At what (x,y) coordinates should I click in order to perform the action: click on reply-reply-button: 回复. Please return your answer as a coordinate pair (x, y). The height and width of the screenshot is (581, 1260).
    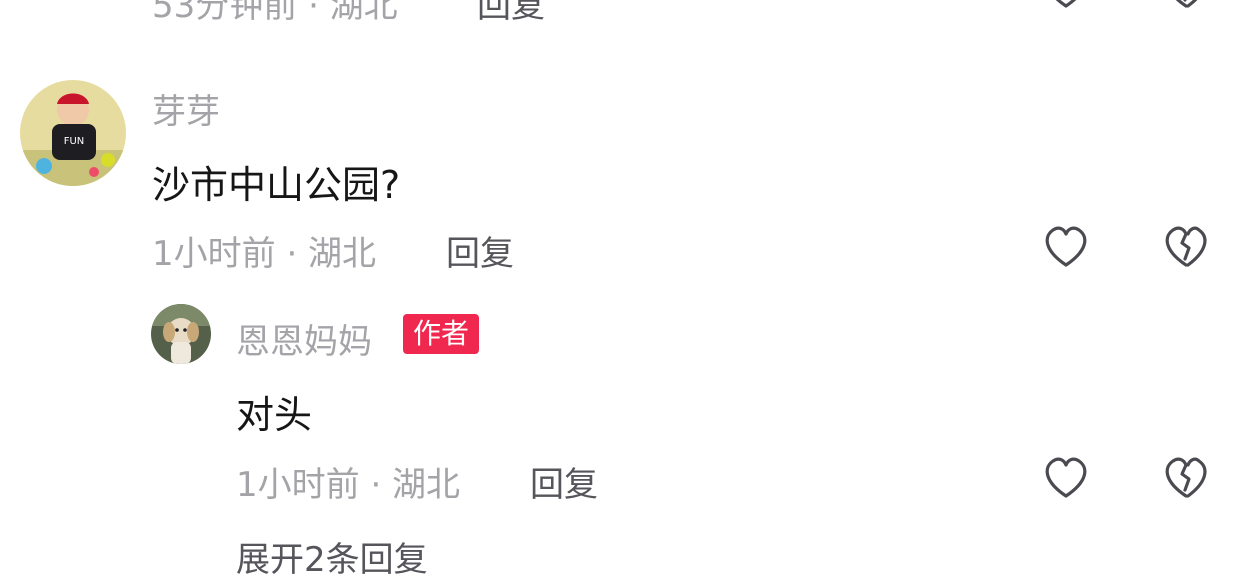
    Looking at the image, I should click on (564, 481).